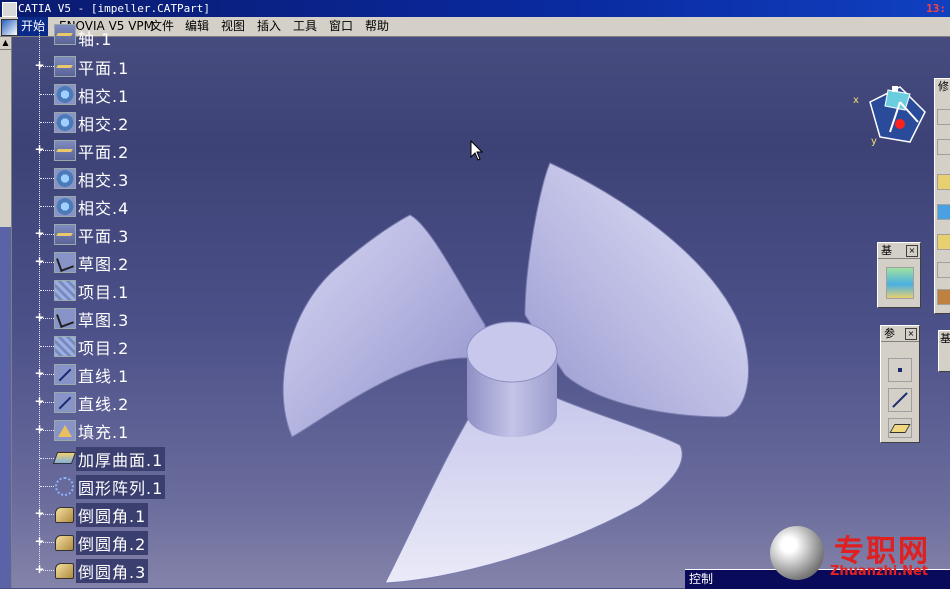 The height and width of the screenshot is (589, 950). Describe the element at coordinates (636, 290) in the screenshot. I see `blade-upper-right` at that location.